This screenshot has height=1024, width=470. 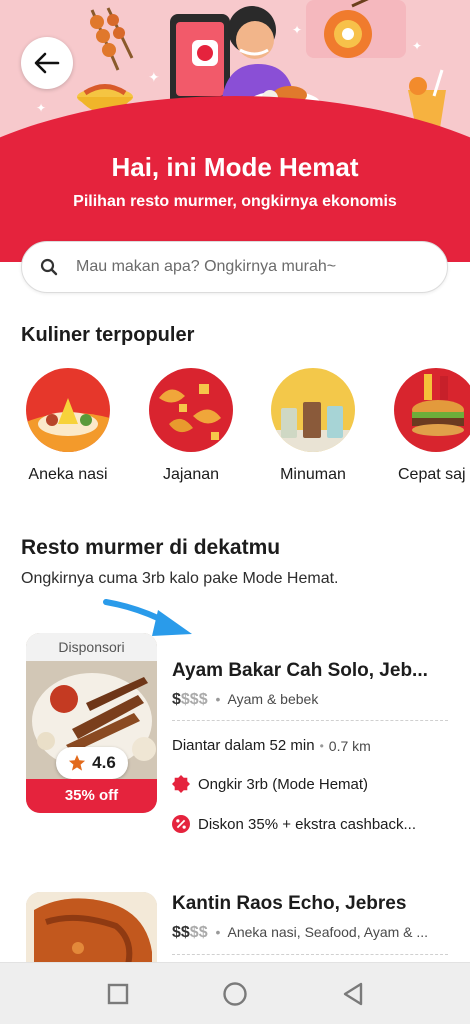 I want to click on nearby-section-title: Resto murmer di dekatmu, so click(x=151, y=547).